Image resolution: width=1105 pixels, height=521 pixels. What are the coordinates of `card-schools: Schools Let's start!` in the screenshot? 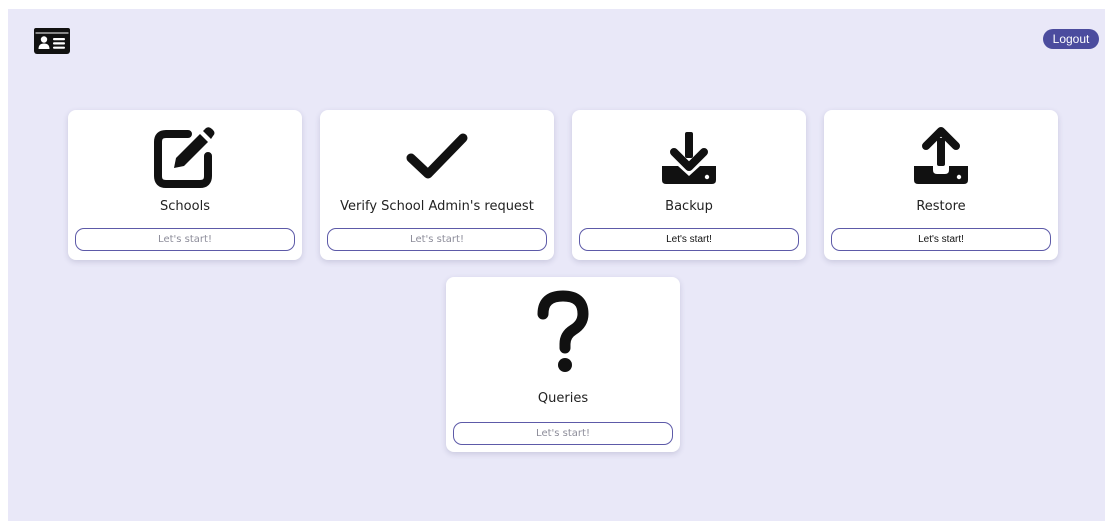 It's located at (185, 185).